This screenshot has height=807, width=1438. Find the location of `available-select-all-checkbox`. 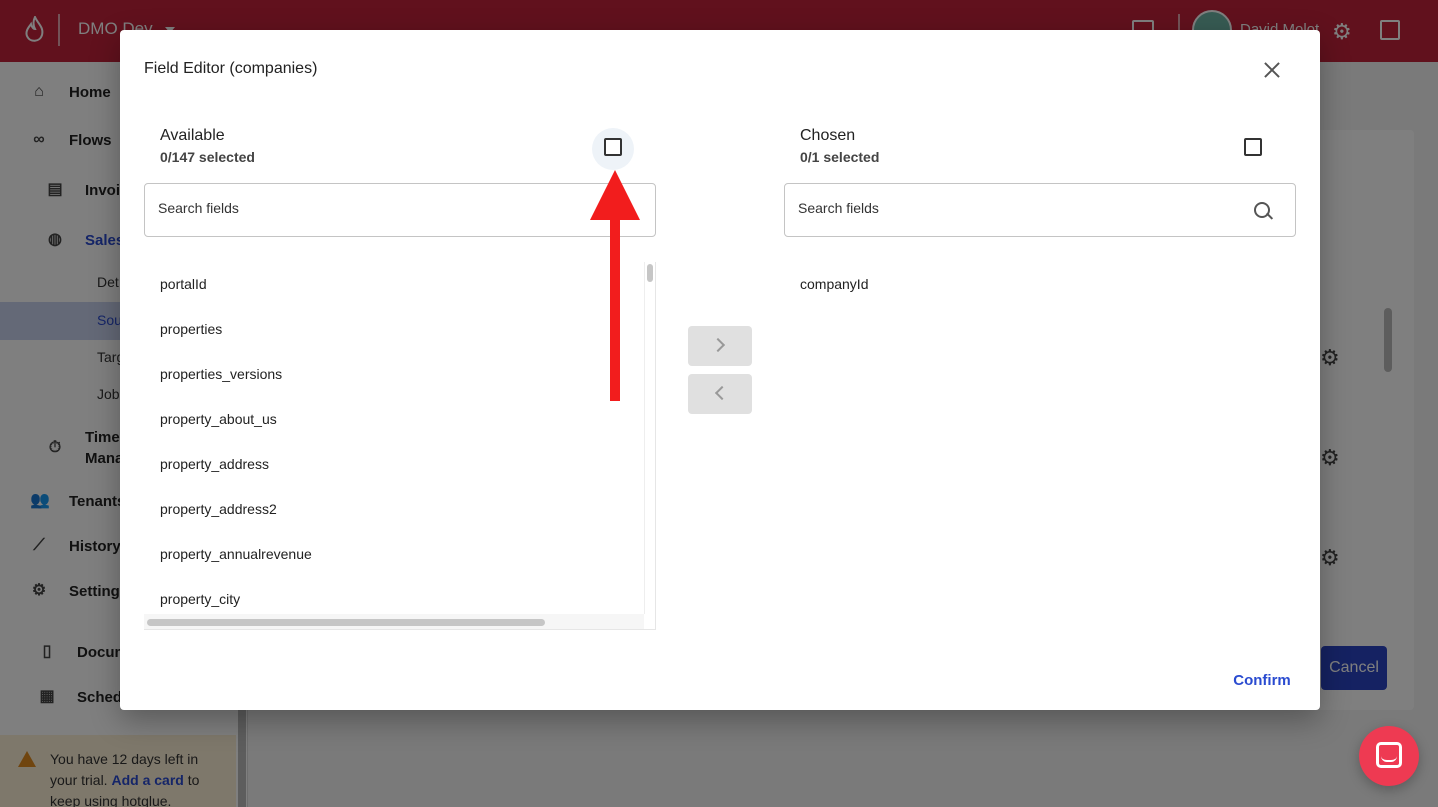

available-select-all-checkbox is located at coordinates (613, 147).